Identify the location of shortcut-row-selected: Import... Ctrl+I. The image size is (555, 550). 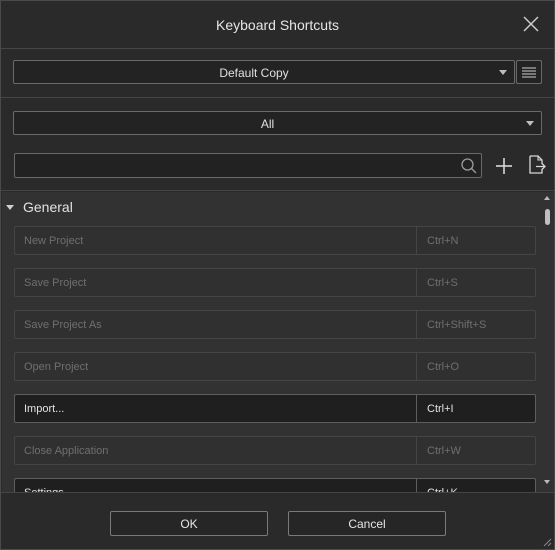
(275, 408).